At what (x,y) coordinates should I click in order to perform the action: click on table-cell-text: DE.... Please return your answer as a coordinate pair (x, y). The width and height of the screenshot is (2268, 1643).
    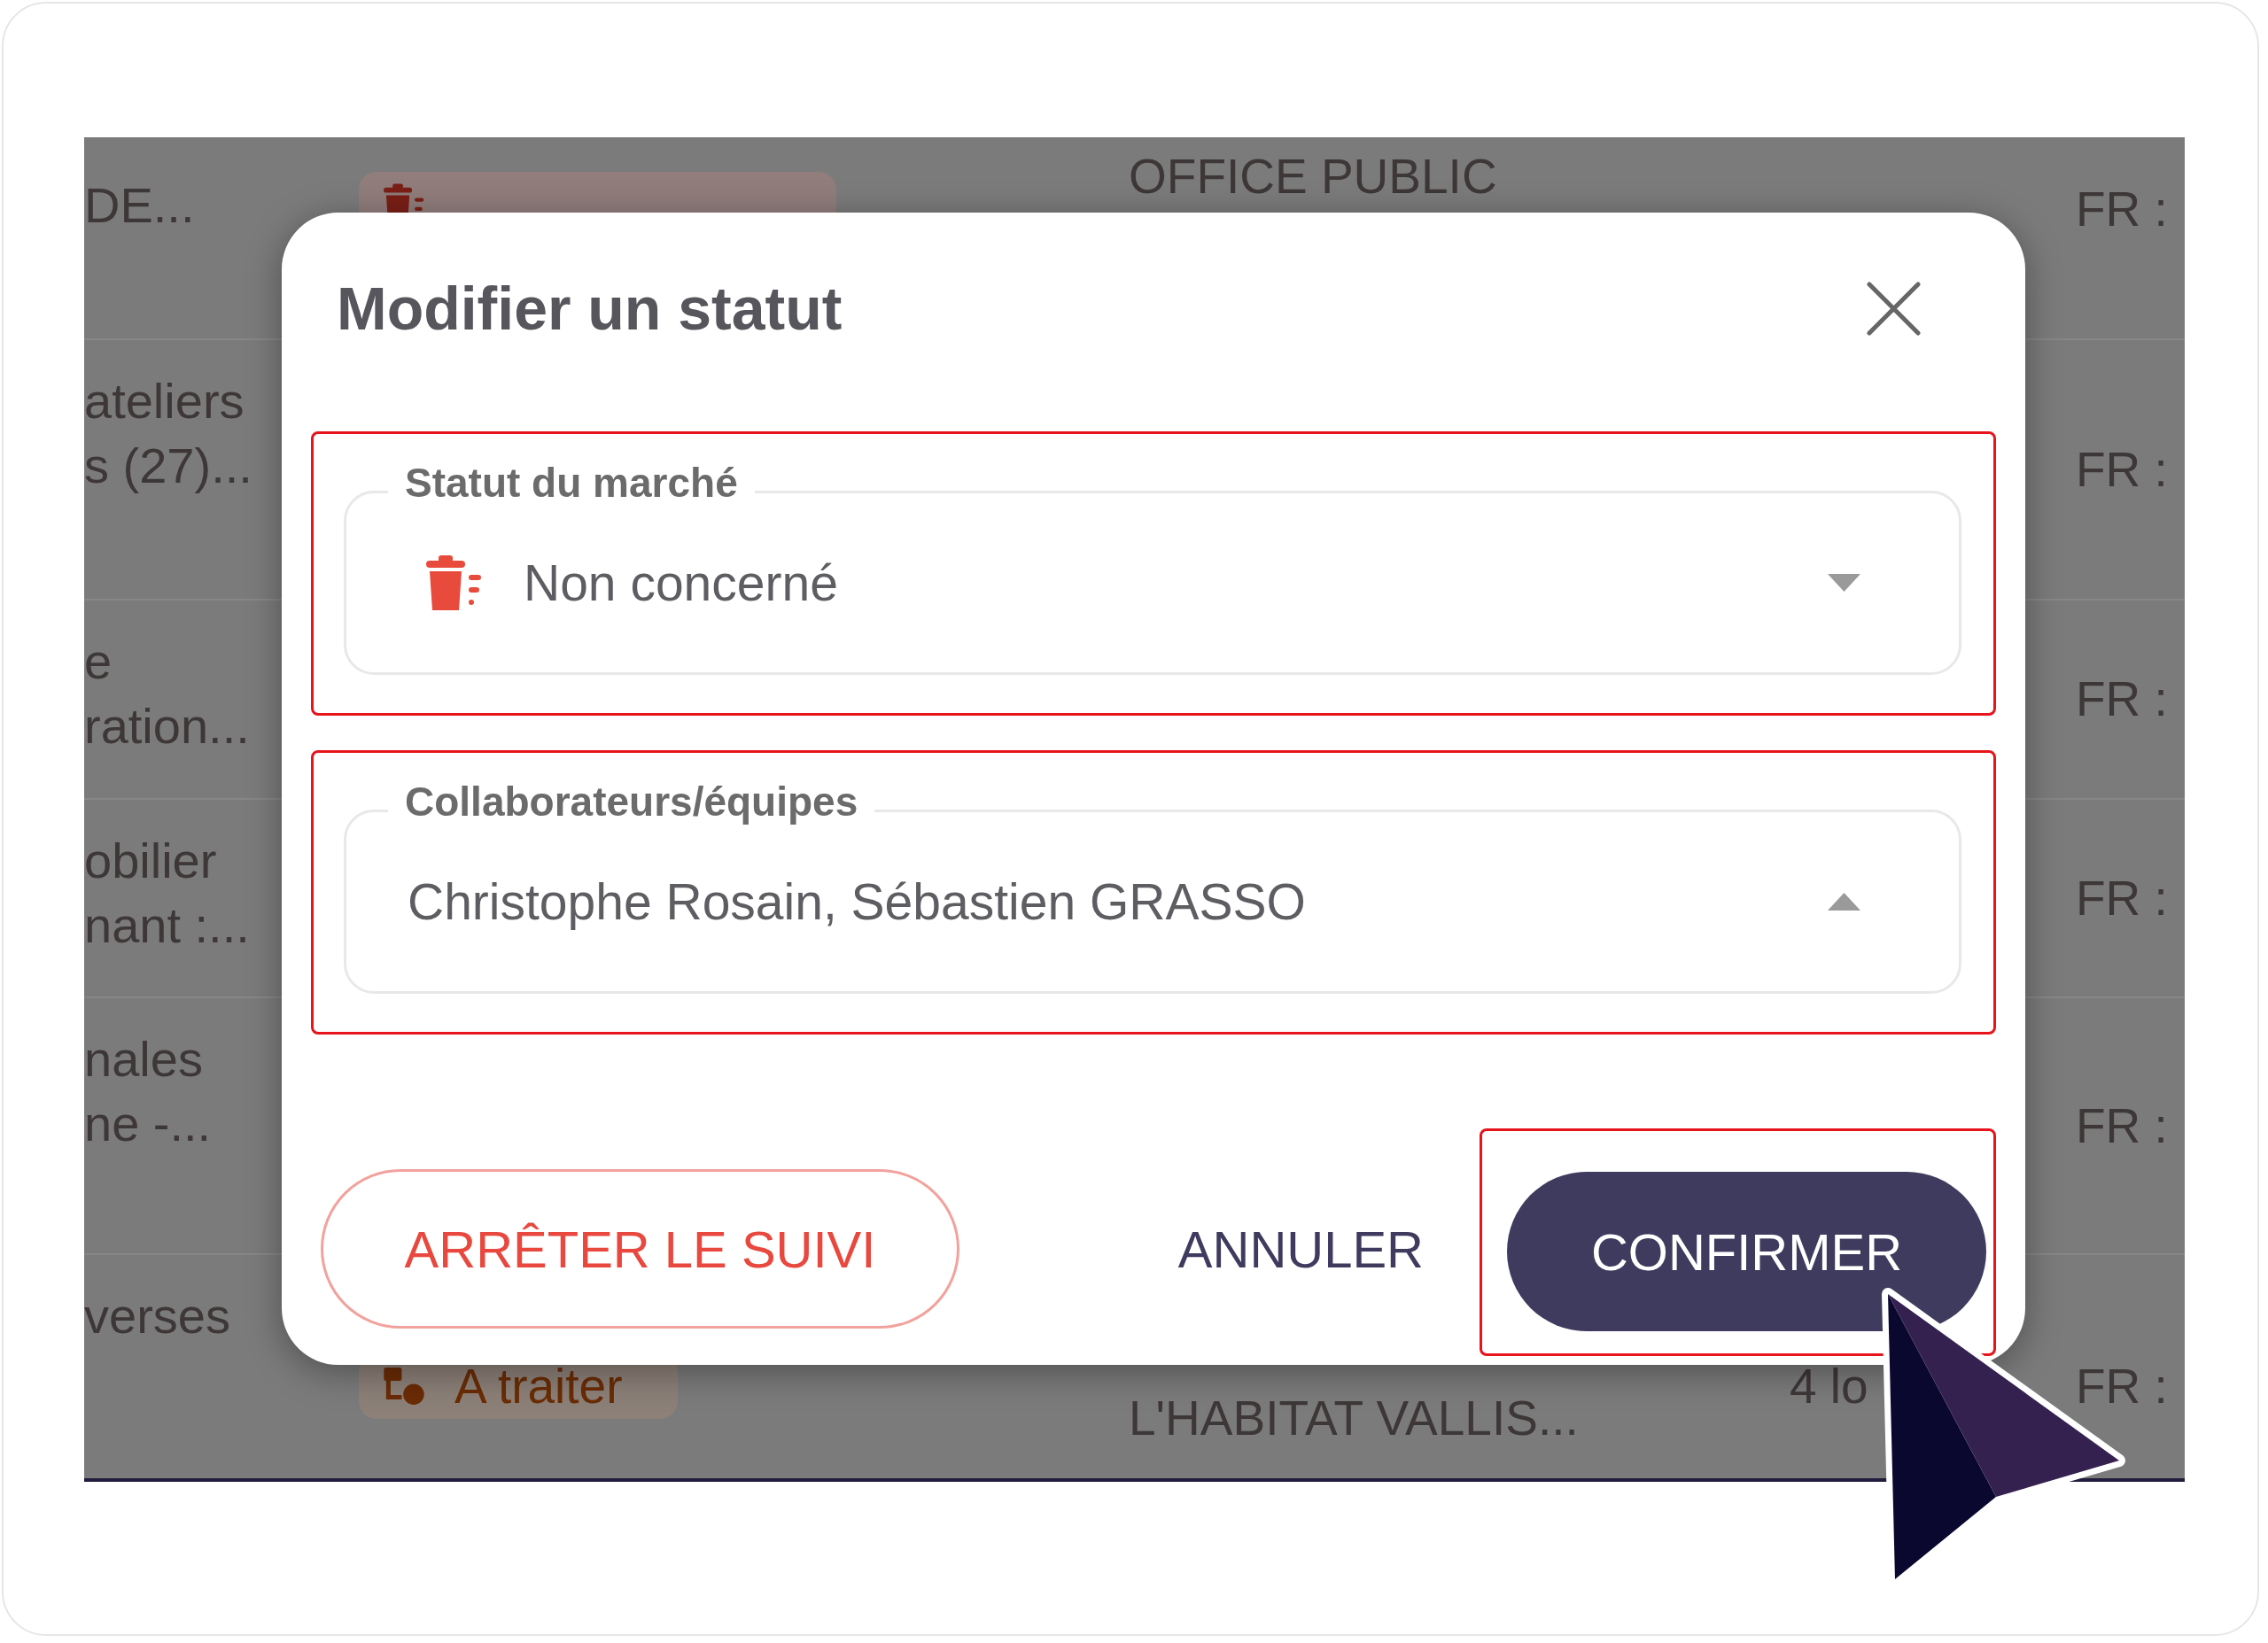
    Looking at the image, I should click on (140, 205).